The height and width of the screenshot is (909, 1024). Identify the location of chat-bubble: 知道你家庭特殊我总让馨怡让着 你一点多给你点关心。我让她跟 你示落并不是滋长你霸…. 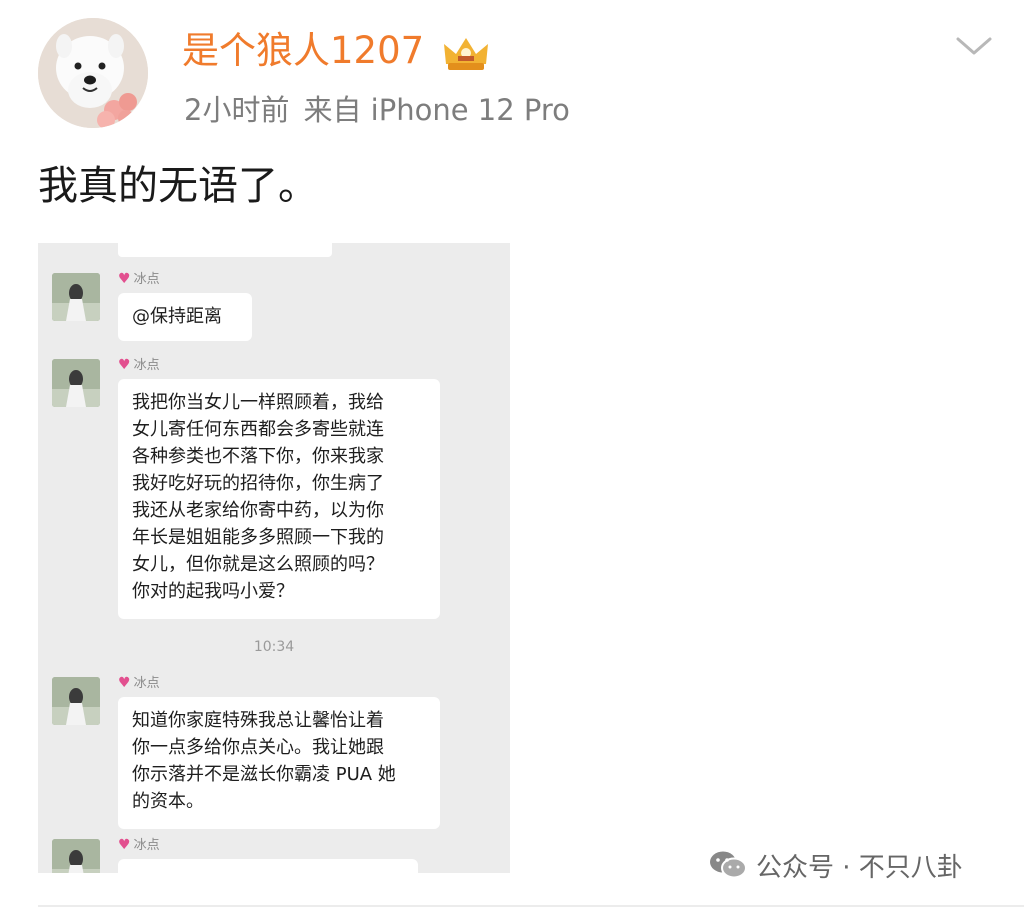
(279, 763).